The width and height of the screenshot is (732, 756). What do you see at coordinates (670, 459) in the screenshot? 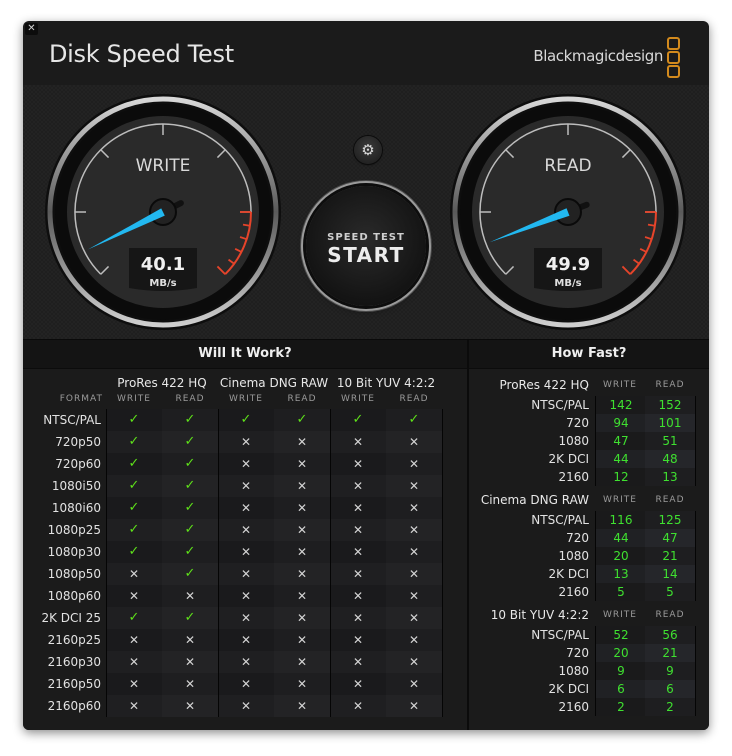
I see `read-speed-value: 48` at bounding box center [670, 459].